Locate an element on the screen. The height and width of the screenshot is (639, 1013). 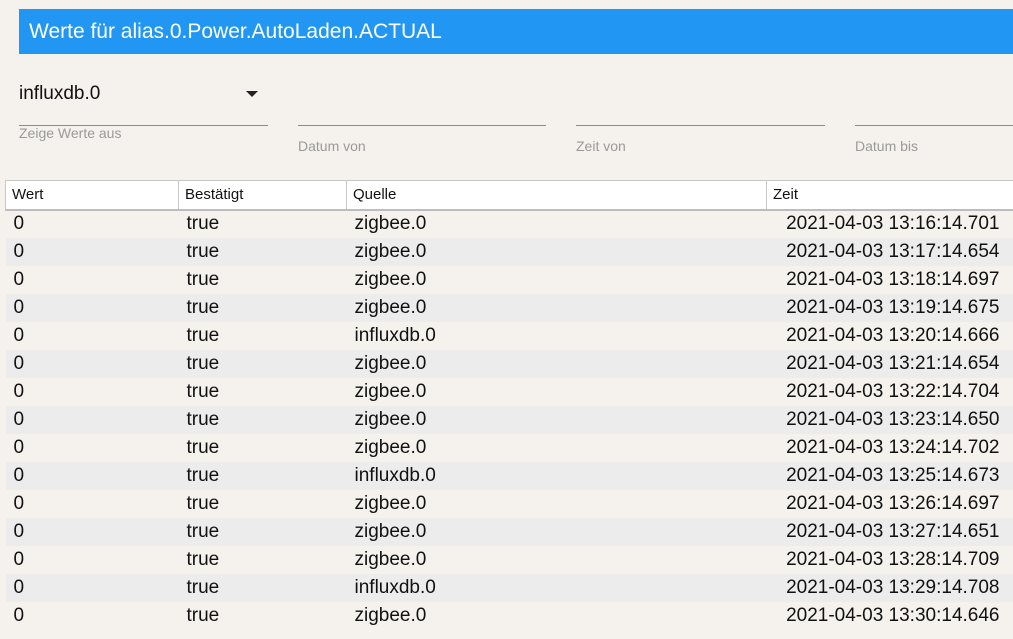
table-row: 0 true influxdb.0 2021-04-03 13:25:14.673 is located at coordinates (509, 475).